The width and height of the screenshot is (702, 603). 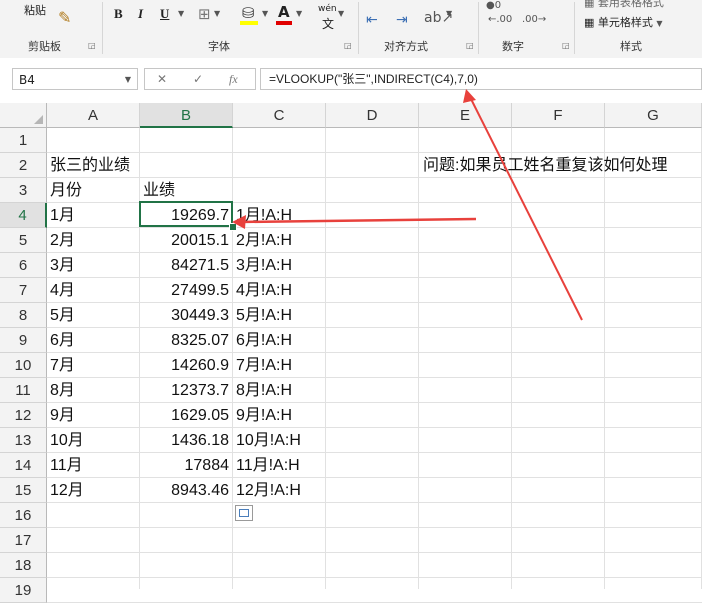 I want to click on arrow-to-formula-head, so click(x=469, y=96).